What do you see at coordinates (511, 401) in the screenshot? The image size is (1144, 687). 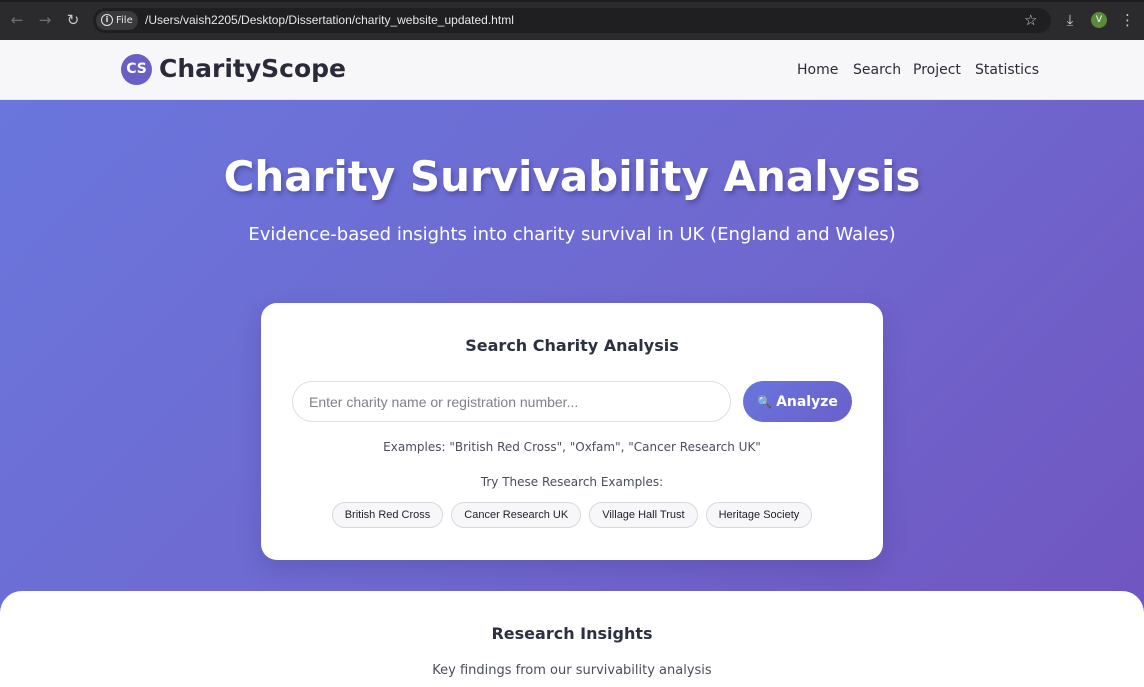 I see `charity-search-input` at bounding box center [511, 401].